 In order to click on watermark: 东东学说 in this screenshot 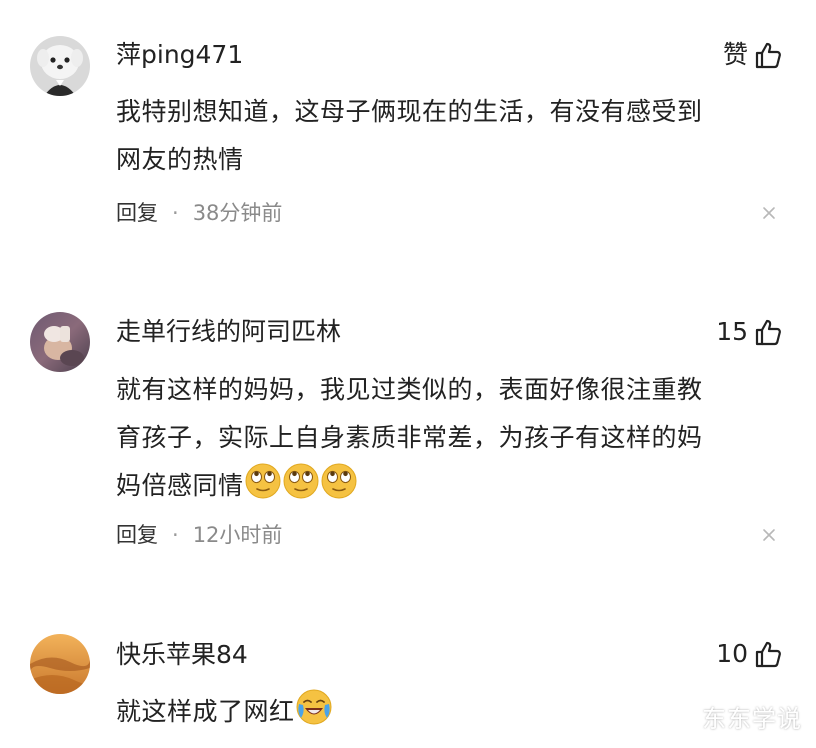, I will do `click(752, 719)`.